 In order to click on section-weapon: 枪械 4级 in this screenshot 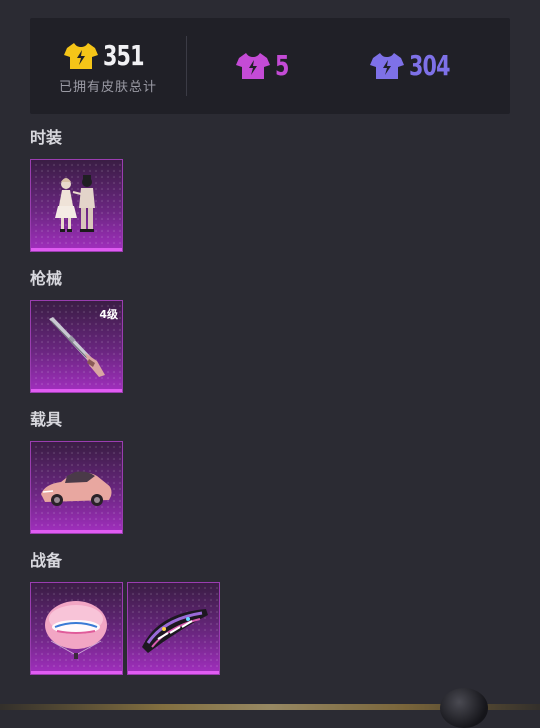, I will do `click(76, 330)`.